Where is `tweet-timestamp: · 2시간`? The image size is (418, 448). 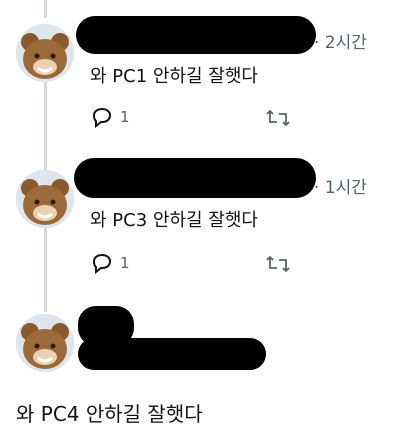 tweet-timestamp: · 2시간 is located at coordinates (340, 40).